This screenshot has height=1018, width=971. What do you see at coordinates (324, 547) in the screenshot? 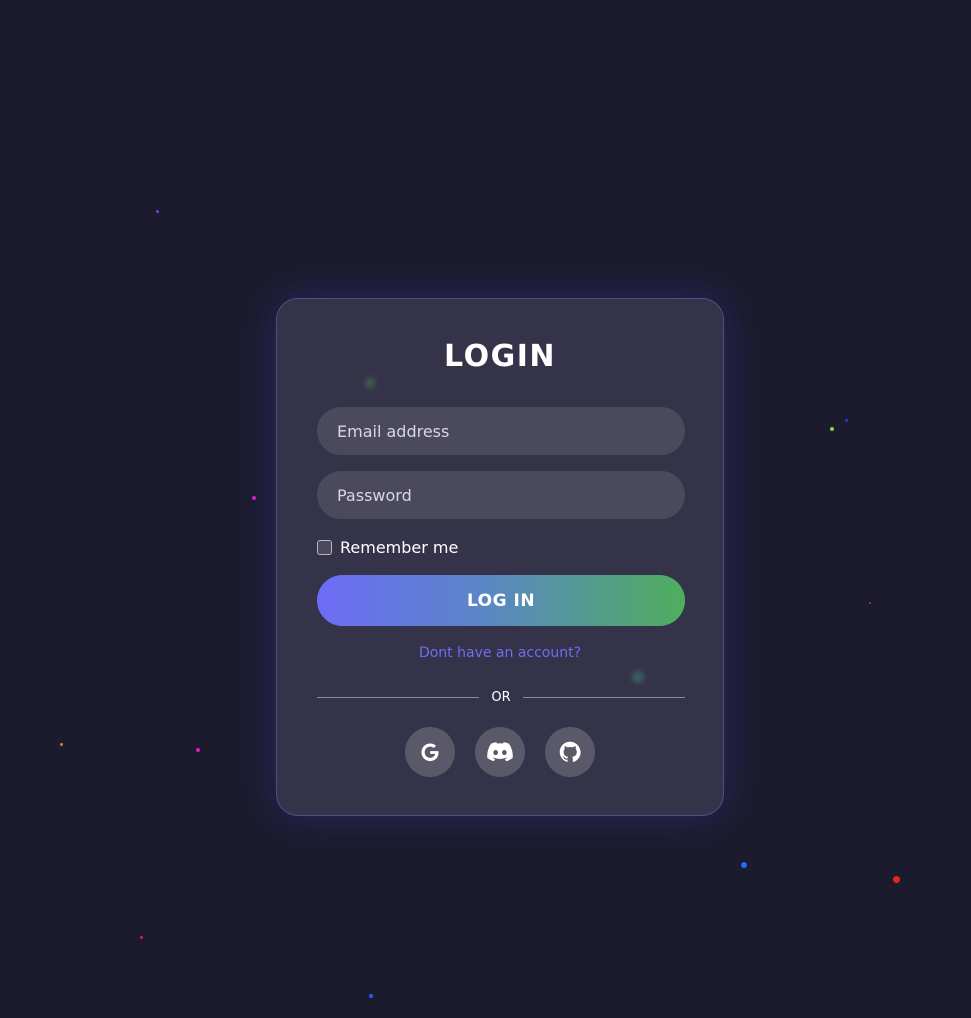
I see `remember-me-checkbox` at bounding box center [324, 547].